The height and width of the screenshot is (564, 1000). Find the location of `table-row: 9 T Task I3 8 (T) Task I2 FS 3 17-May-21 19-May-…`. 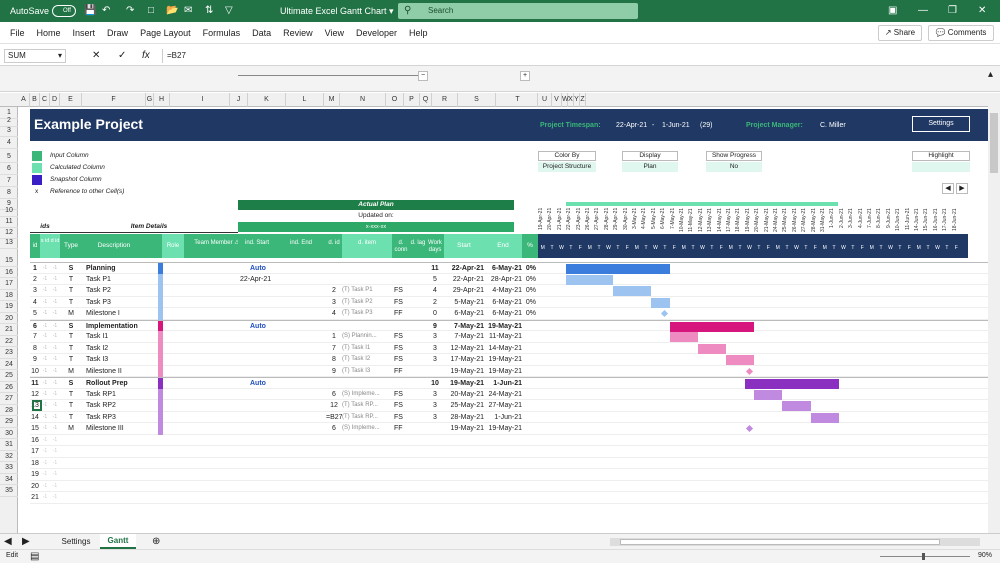

table-row: 9 T Task I3 8 (T) Task I2 FS 3 17-May-21 19-May-… is located at coordinates (509, 360).